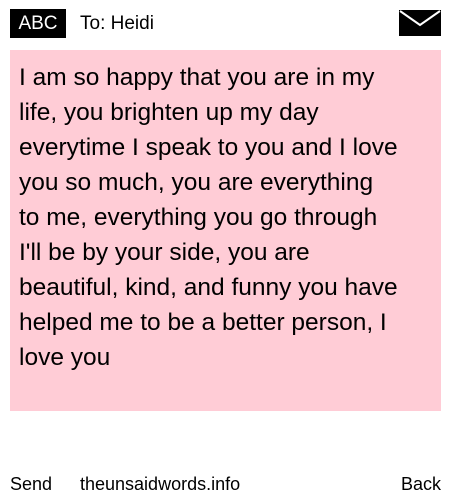 The image size is (450, 500). Describe the element at coordinates (160, 484) in the screenshot. I see `site-label: theunsaidwords.info` at that location.